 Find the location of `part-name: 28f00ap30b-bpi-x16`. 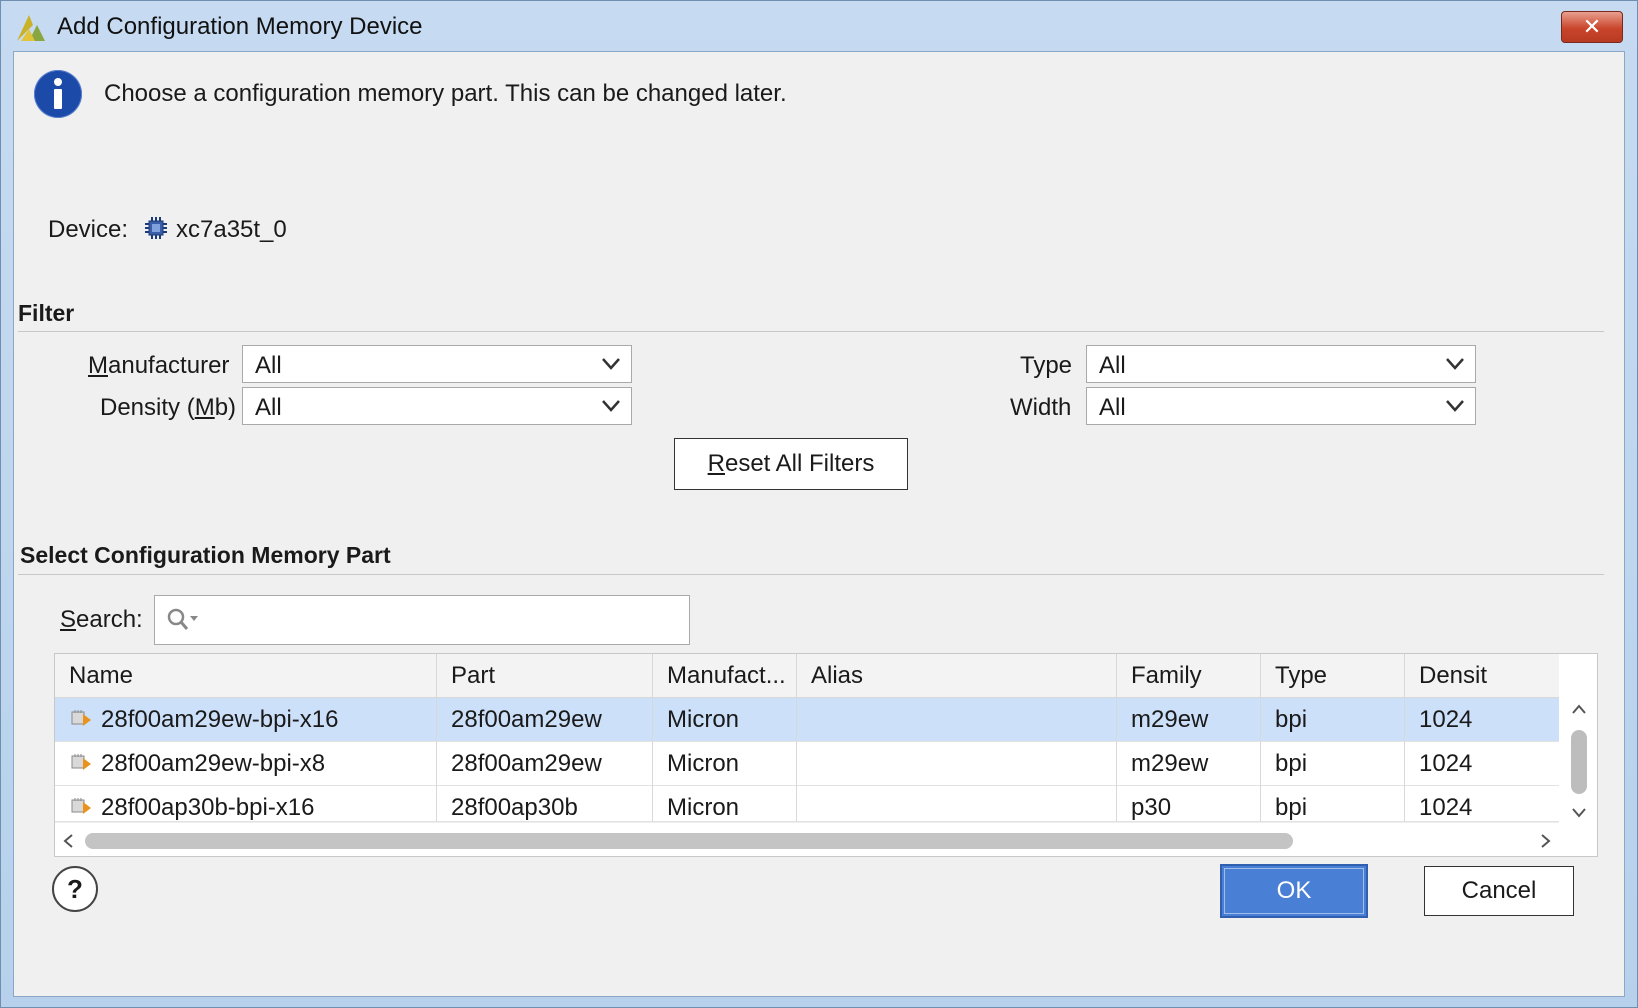

part-name: 28f00ap30b-bpi-x16 is located at coordinates (208, 807).